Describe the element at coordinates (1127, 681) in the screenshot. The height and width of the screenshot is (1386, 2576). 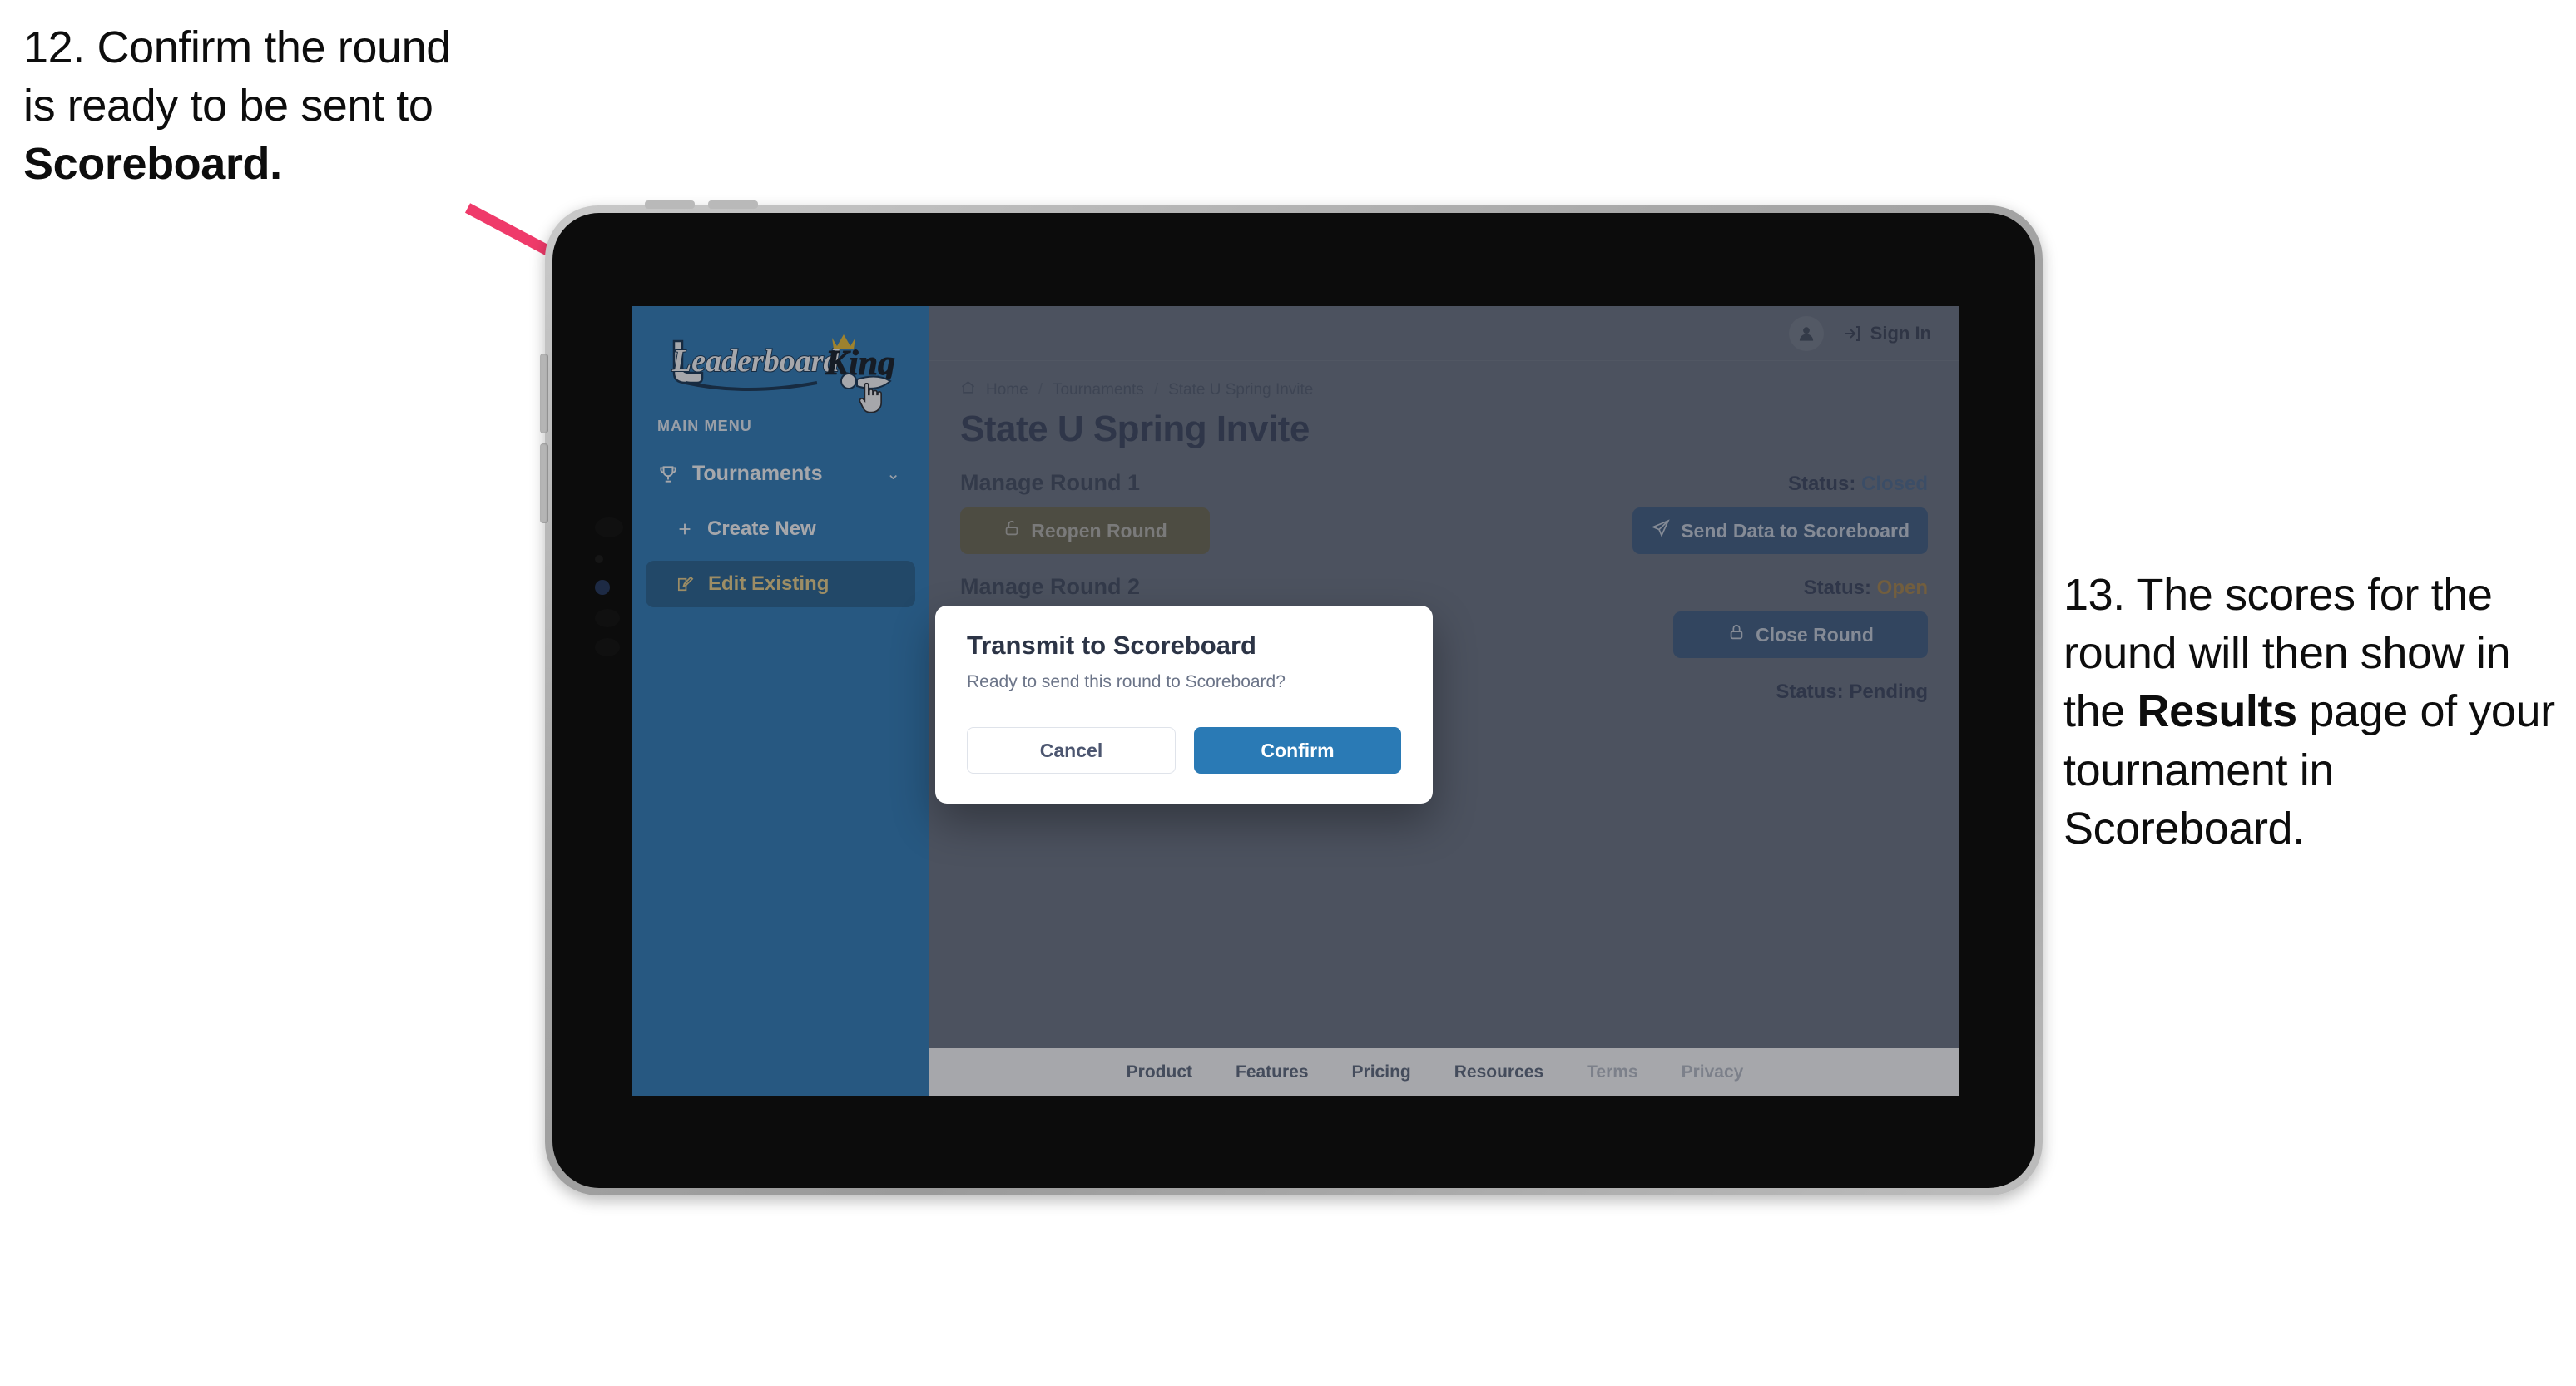
I see `dialog-body: Ready to send this round to Scoreboard?` at that location.